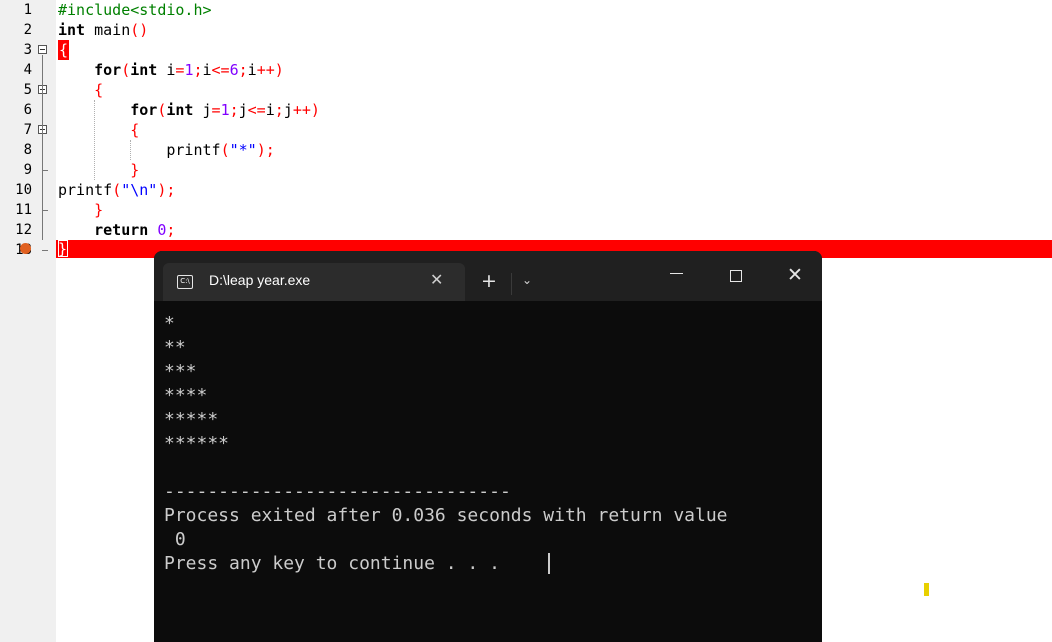 Image resolution: width=1052 pixels, height=642 pixels. I want to click on code-line: for(int j=1;j<=i;j++), so click(189, 110).